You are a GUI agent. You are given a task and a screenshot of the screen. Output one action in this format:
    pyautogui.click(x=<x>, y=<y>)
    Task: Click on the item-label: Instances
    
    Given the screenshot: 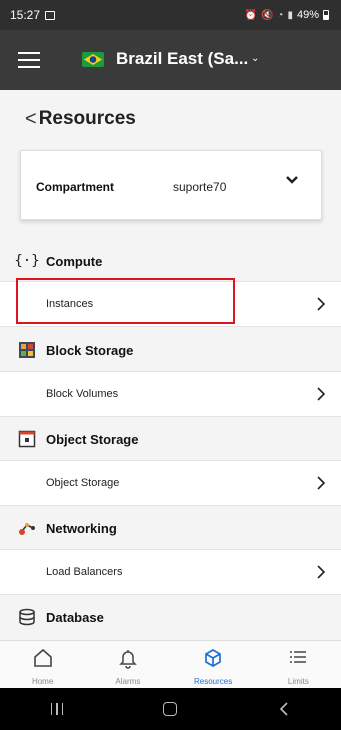 What is the action you would take?
    pyautogui.click(x=70, y=304)
    